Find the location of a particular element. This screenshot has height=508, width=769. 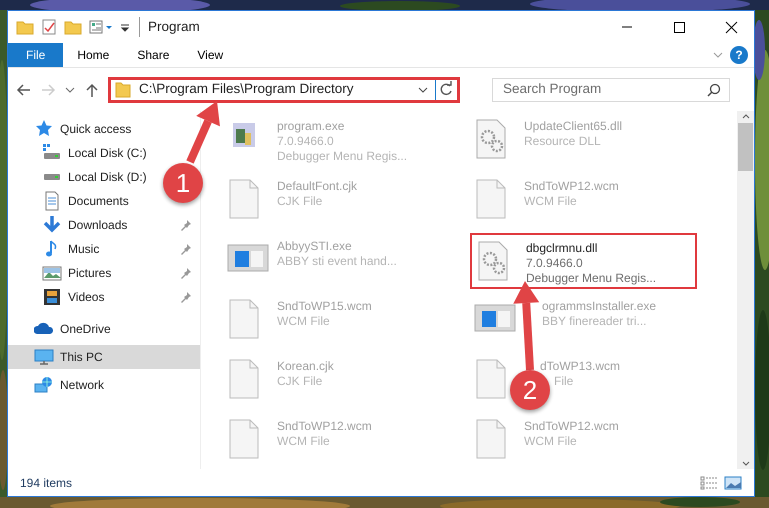

scrollbar is located at coordinates (745, 290).